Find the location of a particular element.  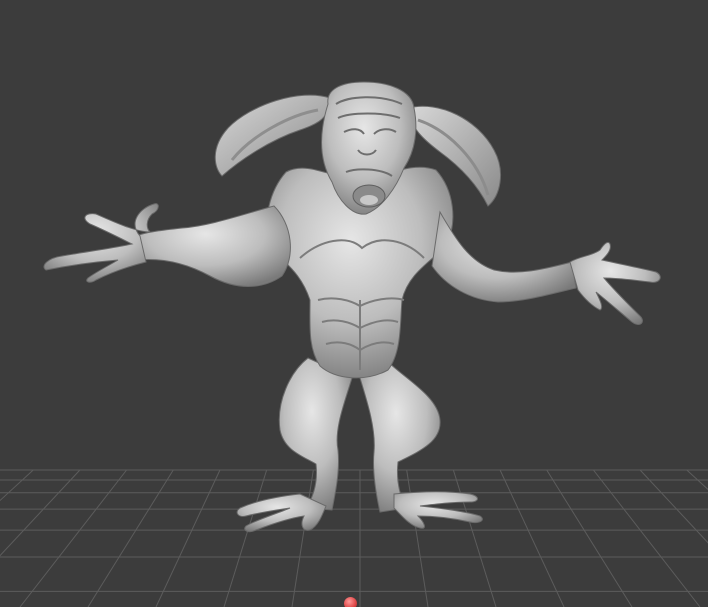

left-hand is located at coordinates (101, 243).